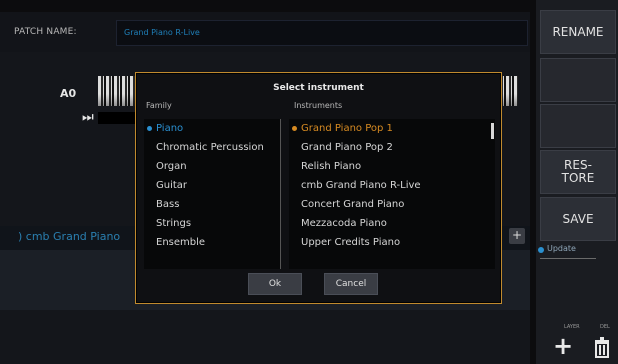  What do you see at coordinates (561, 248) in the screenshot?
I see `update-label: Update` at bounding box center [561, 248].